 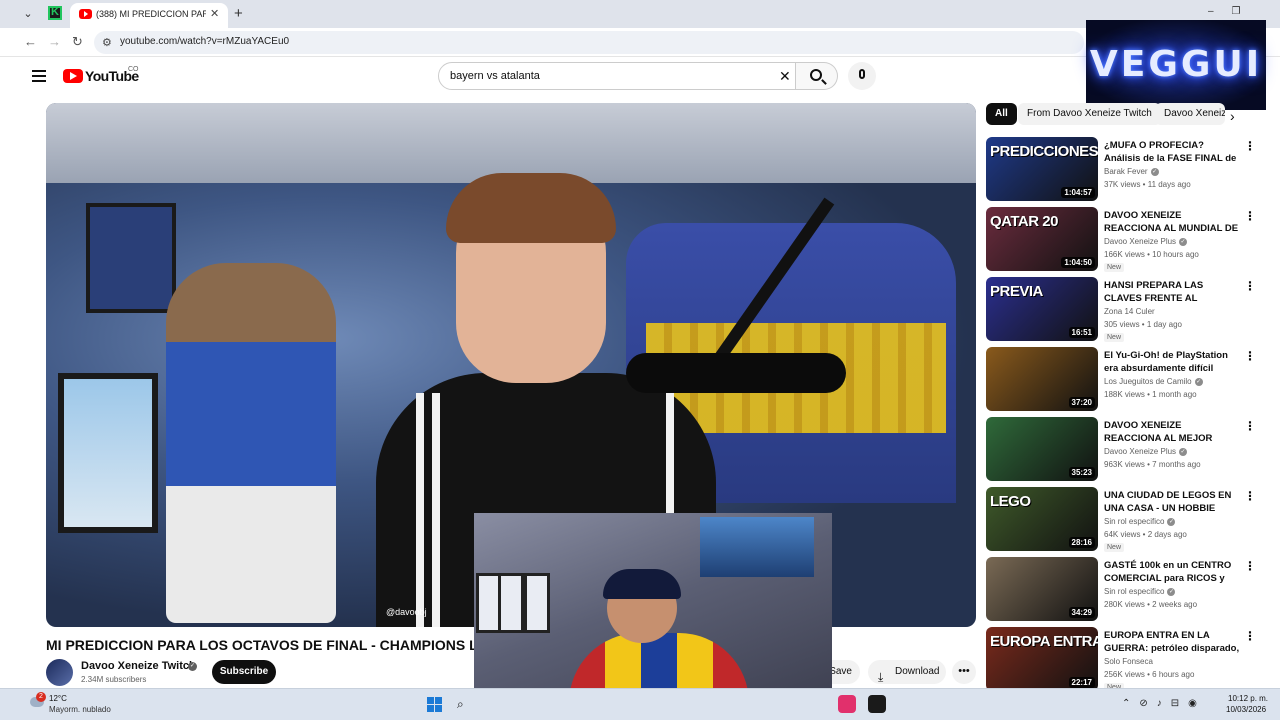 I want to click on recommendation-channel: Solo Fonseca, so click(x=1128, y=661).